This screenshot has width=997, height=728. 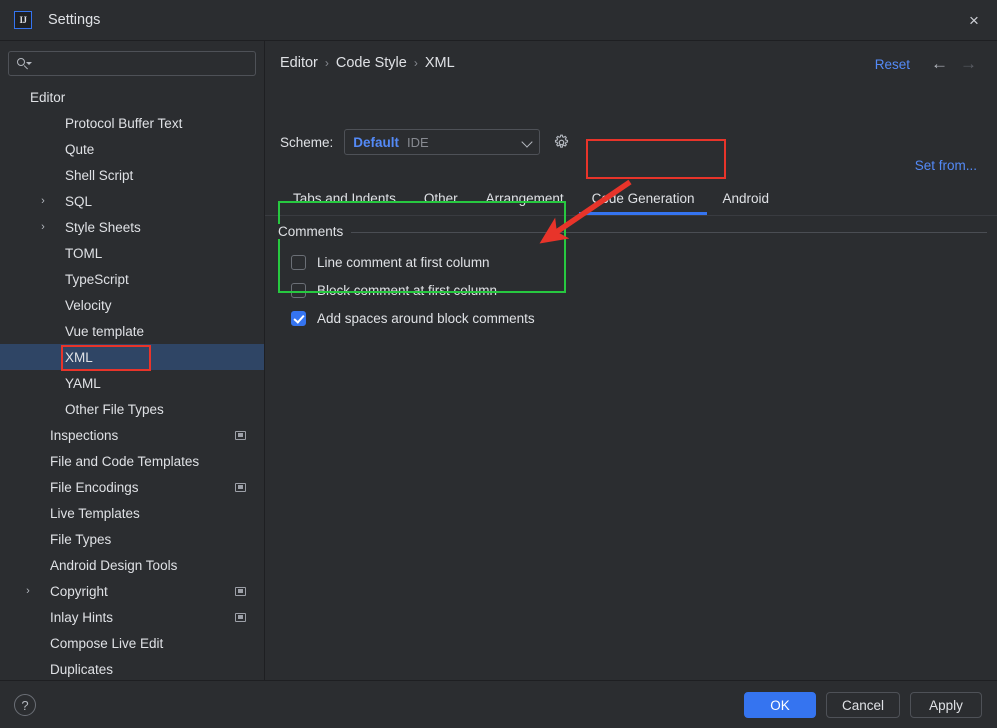 I want to click on checkbox-row: Line comment at first column, so click(x=413, y=262).